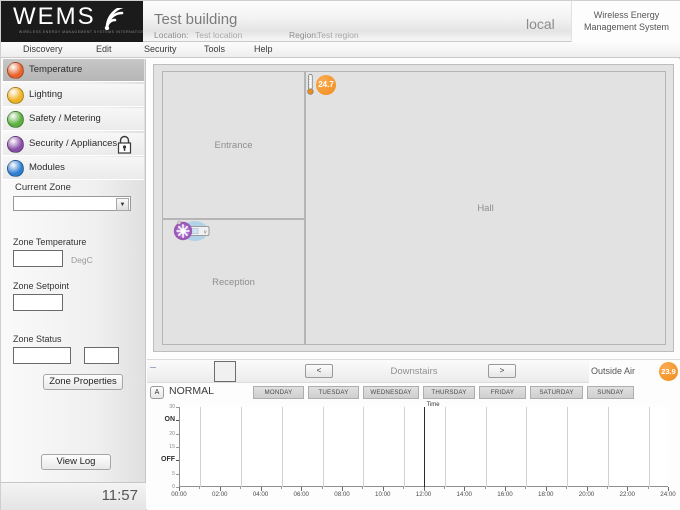  I want to click on scroll-up-button: A, so click(157, 392).